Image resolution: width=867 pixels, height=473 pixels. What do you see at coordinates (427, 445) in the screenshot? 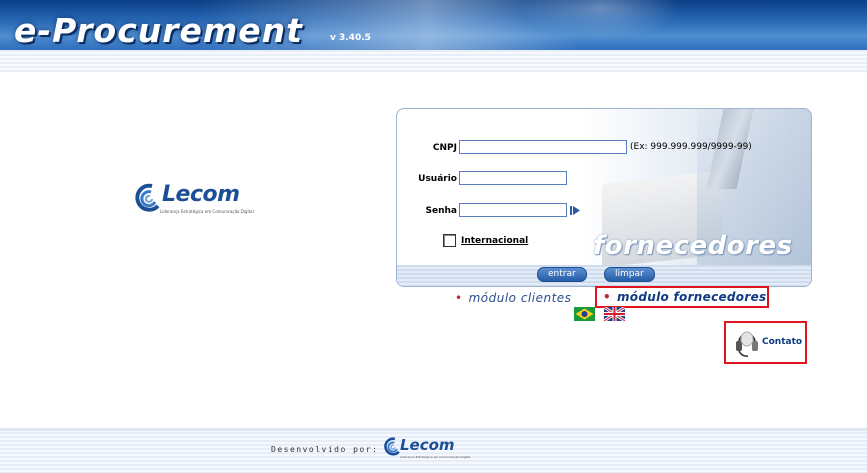
I see `footer-lecom-logo-text: Lecom` at bounding box center [427, 445].